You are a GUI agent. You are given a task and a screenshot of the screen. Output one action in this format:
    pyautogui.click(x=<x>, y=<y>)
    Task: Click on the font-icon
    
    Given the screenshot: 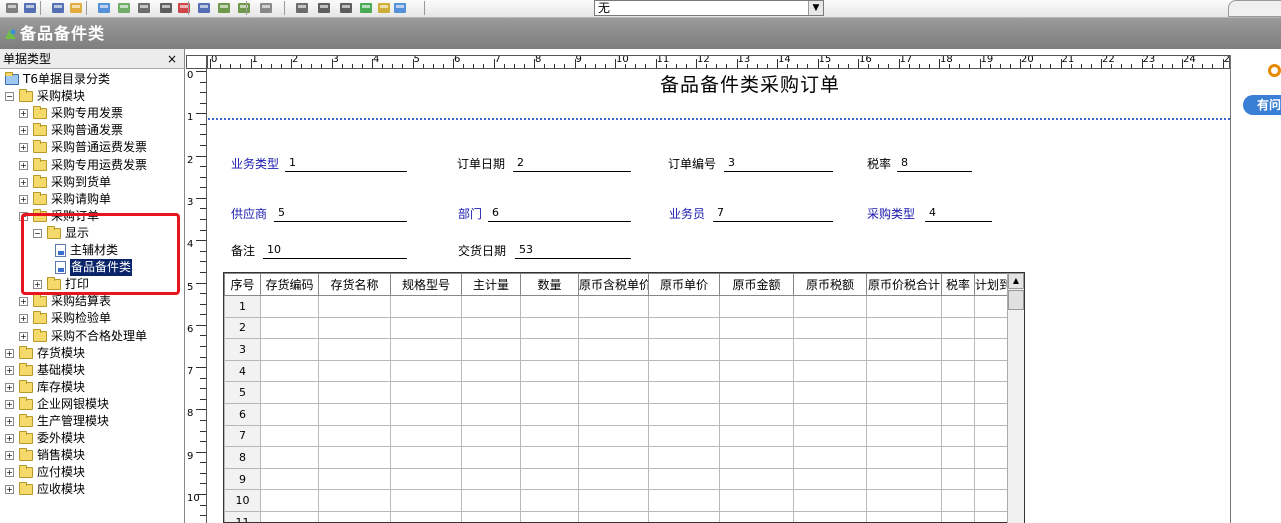 What is the action you would take?
    pyautogui.click(x=144, y=8)
    